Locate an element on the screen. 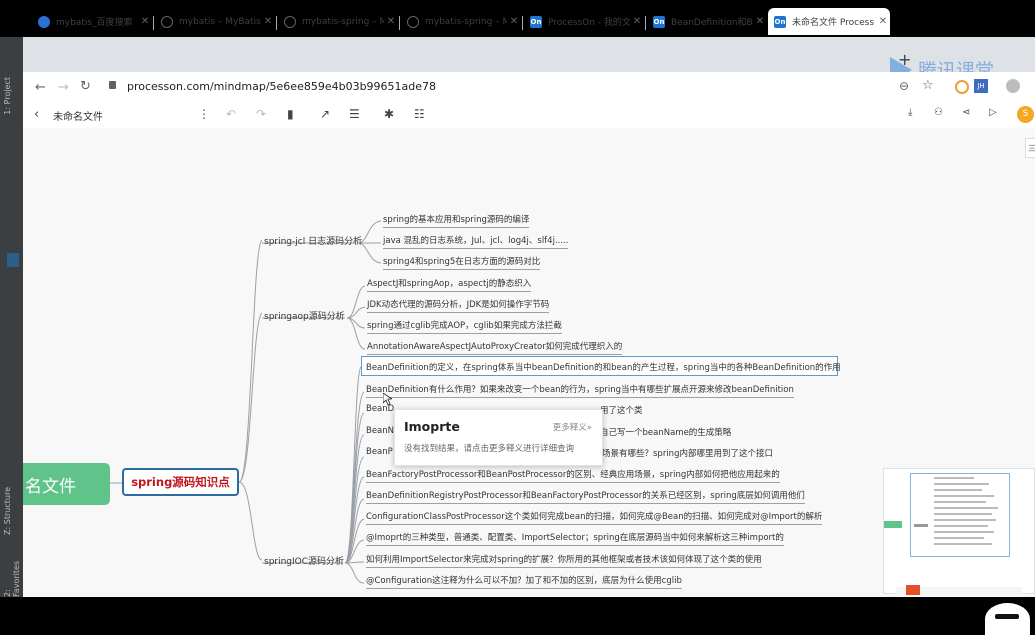 Image resolution: width=1035 pixels, height=635 pixels. sunglasses-icon is located at coordinates (1007, 616).